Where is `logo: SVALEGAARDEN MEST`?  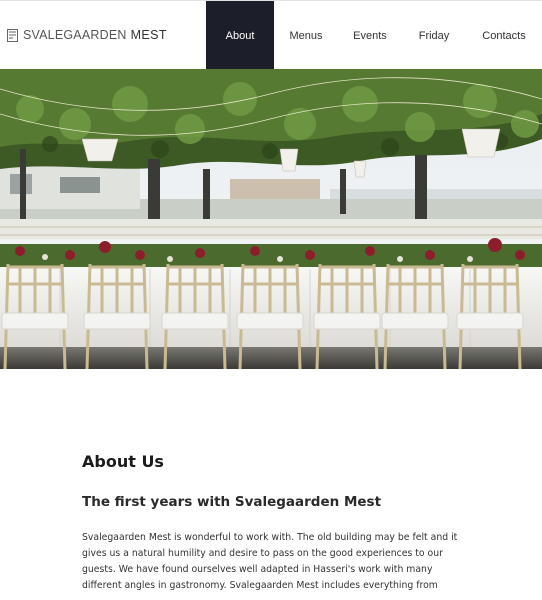
logo: SVALEGAARDEN MEST is located at coordinates (87, 35).